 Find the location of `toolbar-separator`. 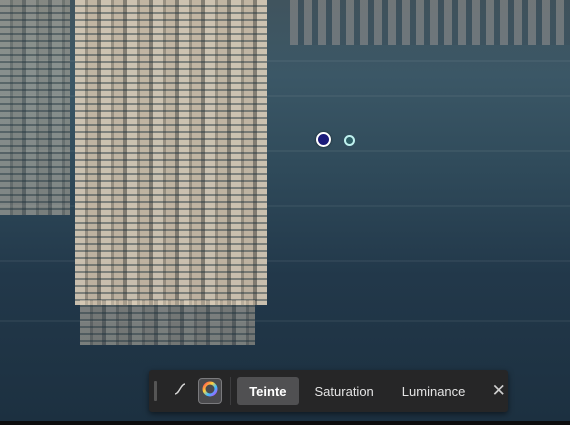

toolbar-separator is located at coordinates (231, 391).